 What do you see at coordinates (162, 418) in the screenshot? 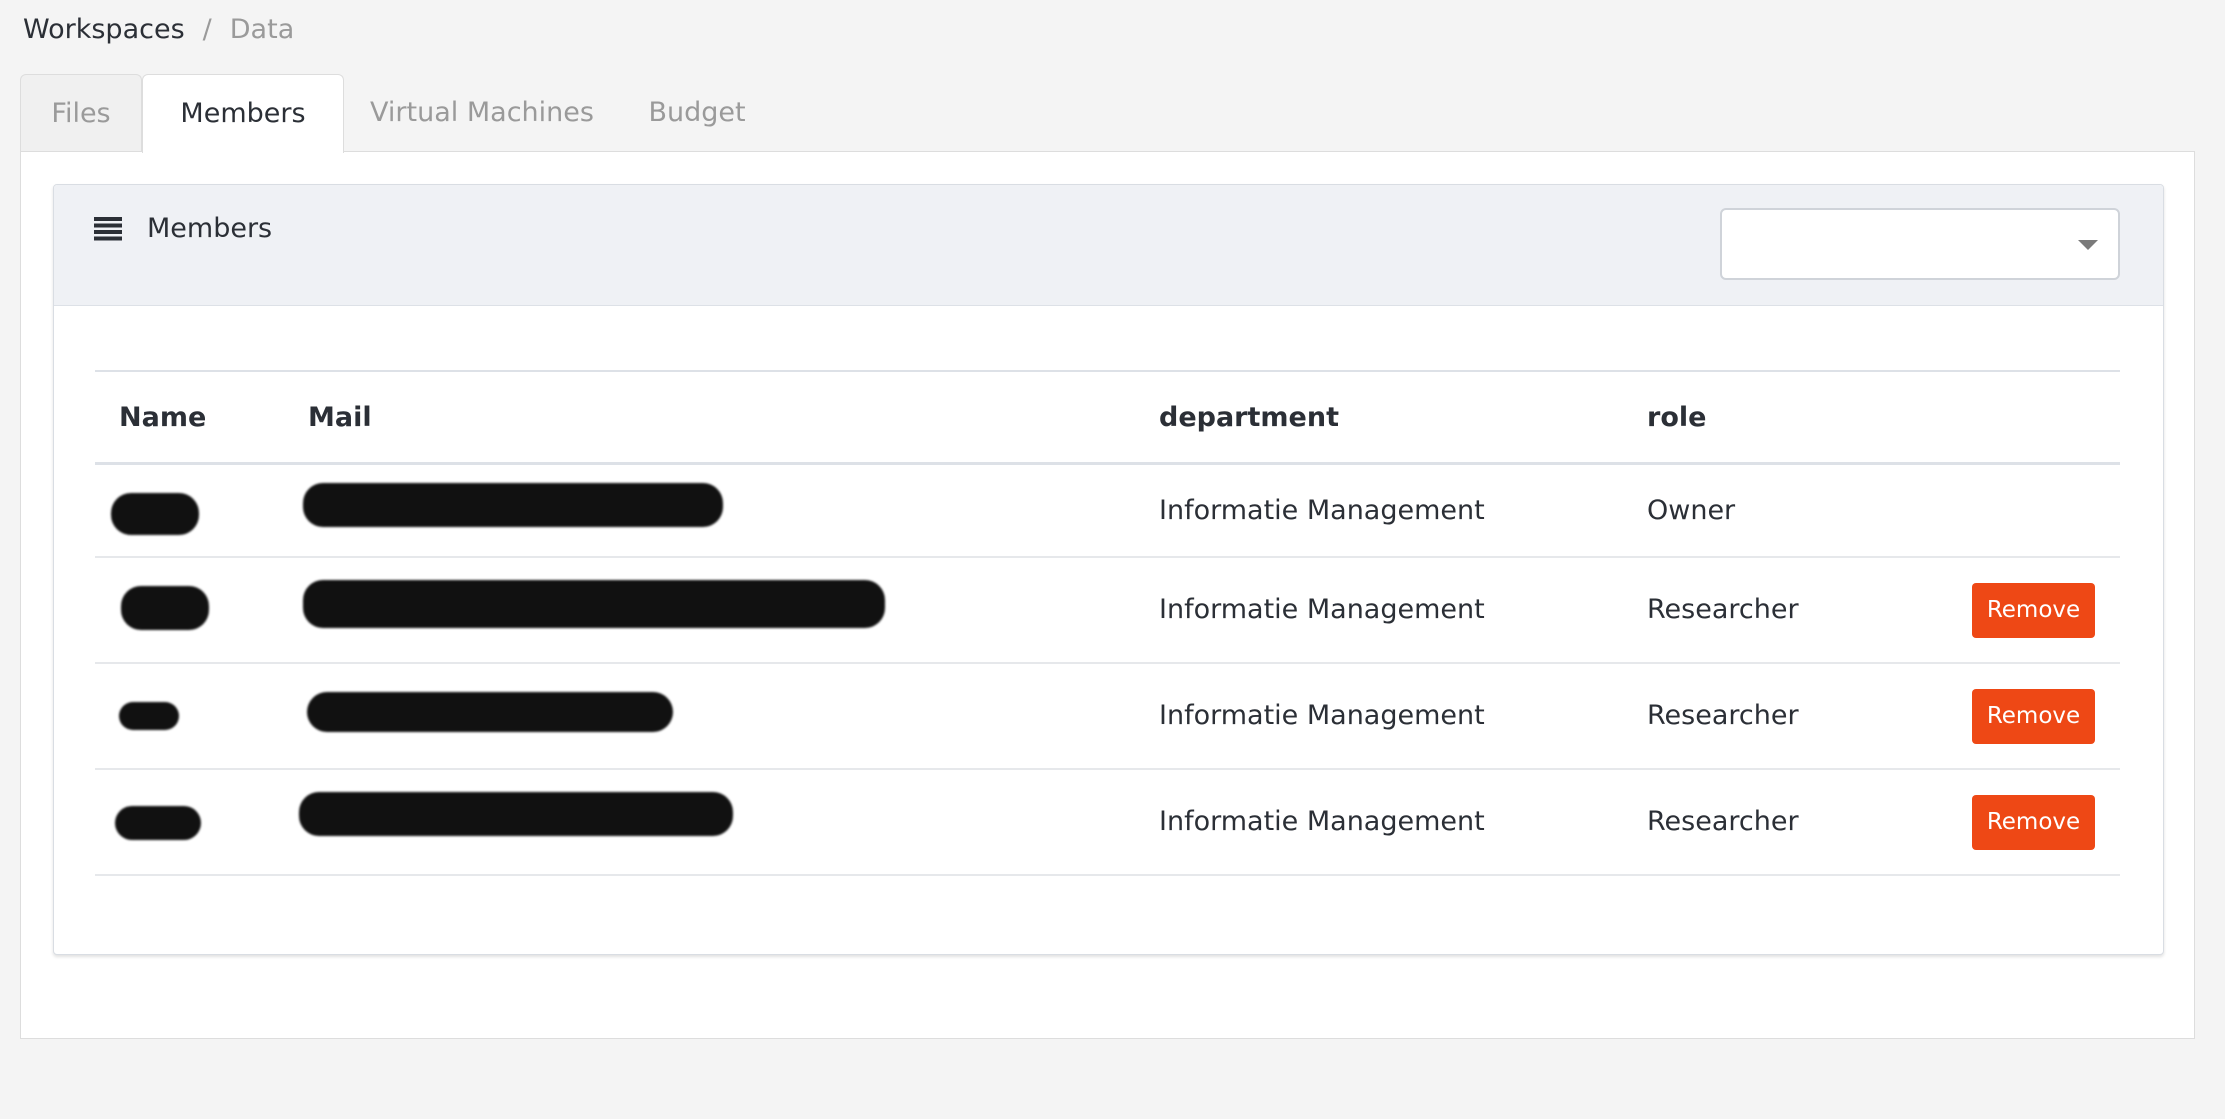
I see `column-header-name: Name` at bounding box center [162, 418].